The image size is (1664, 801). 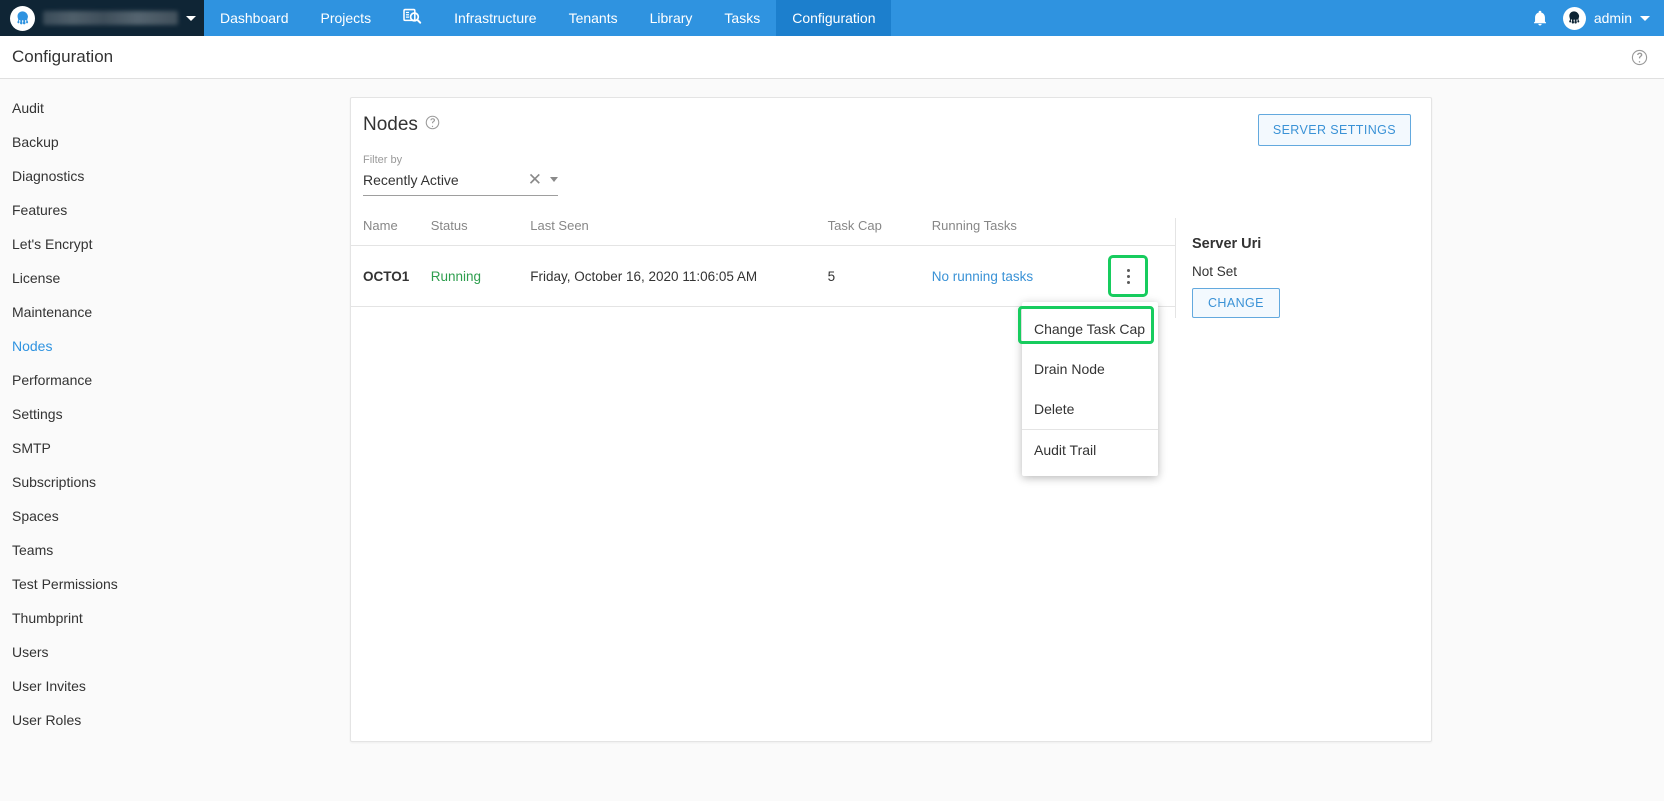 I want to click on user-menu: admin, so click(x=1606, y=18).